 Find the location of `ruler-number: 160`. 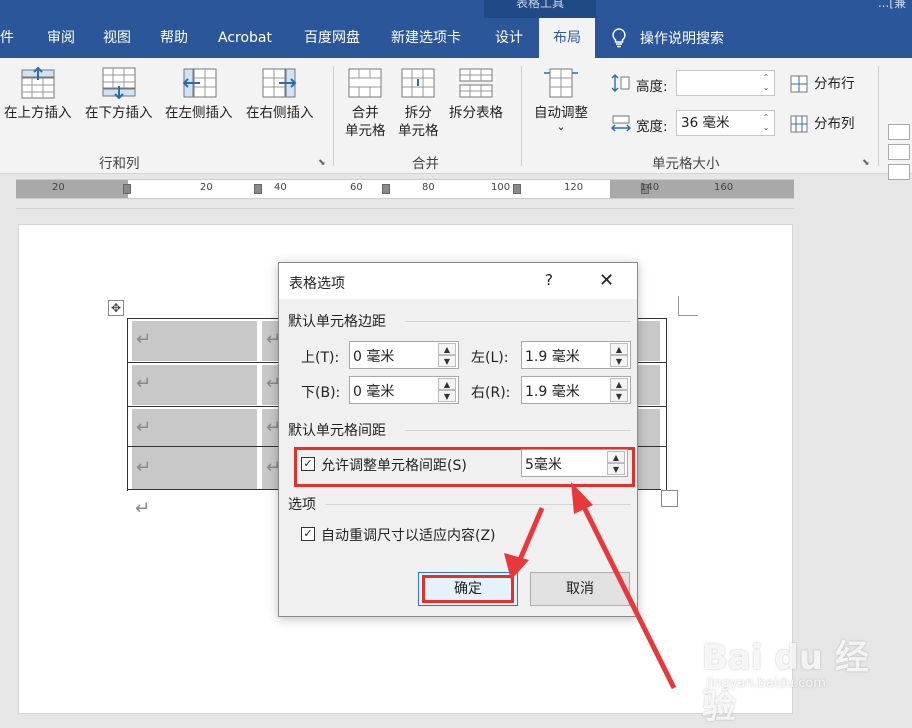

ruler-number: 160 is located at coordinates (724, 187).